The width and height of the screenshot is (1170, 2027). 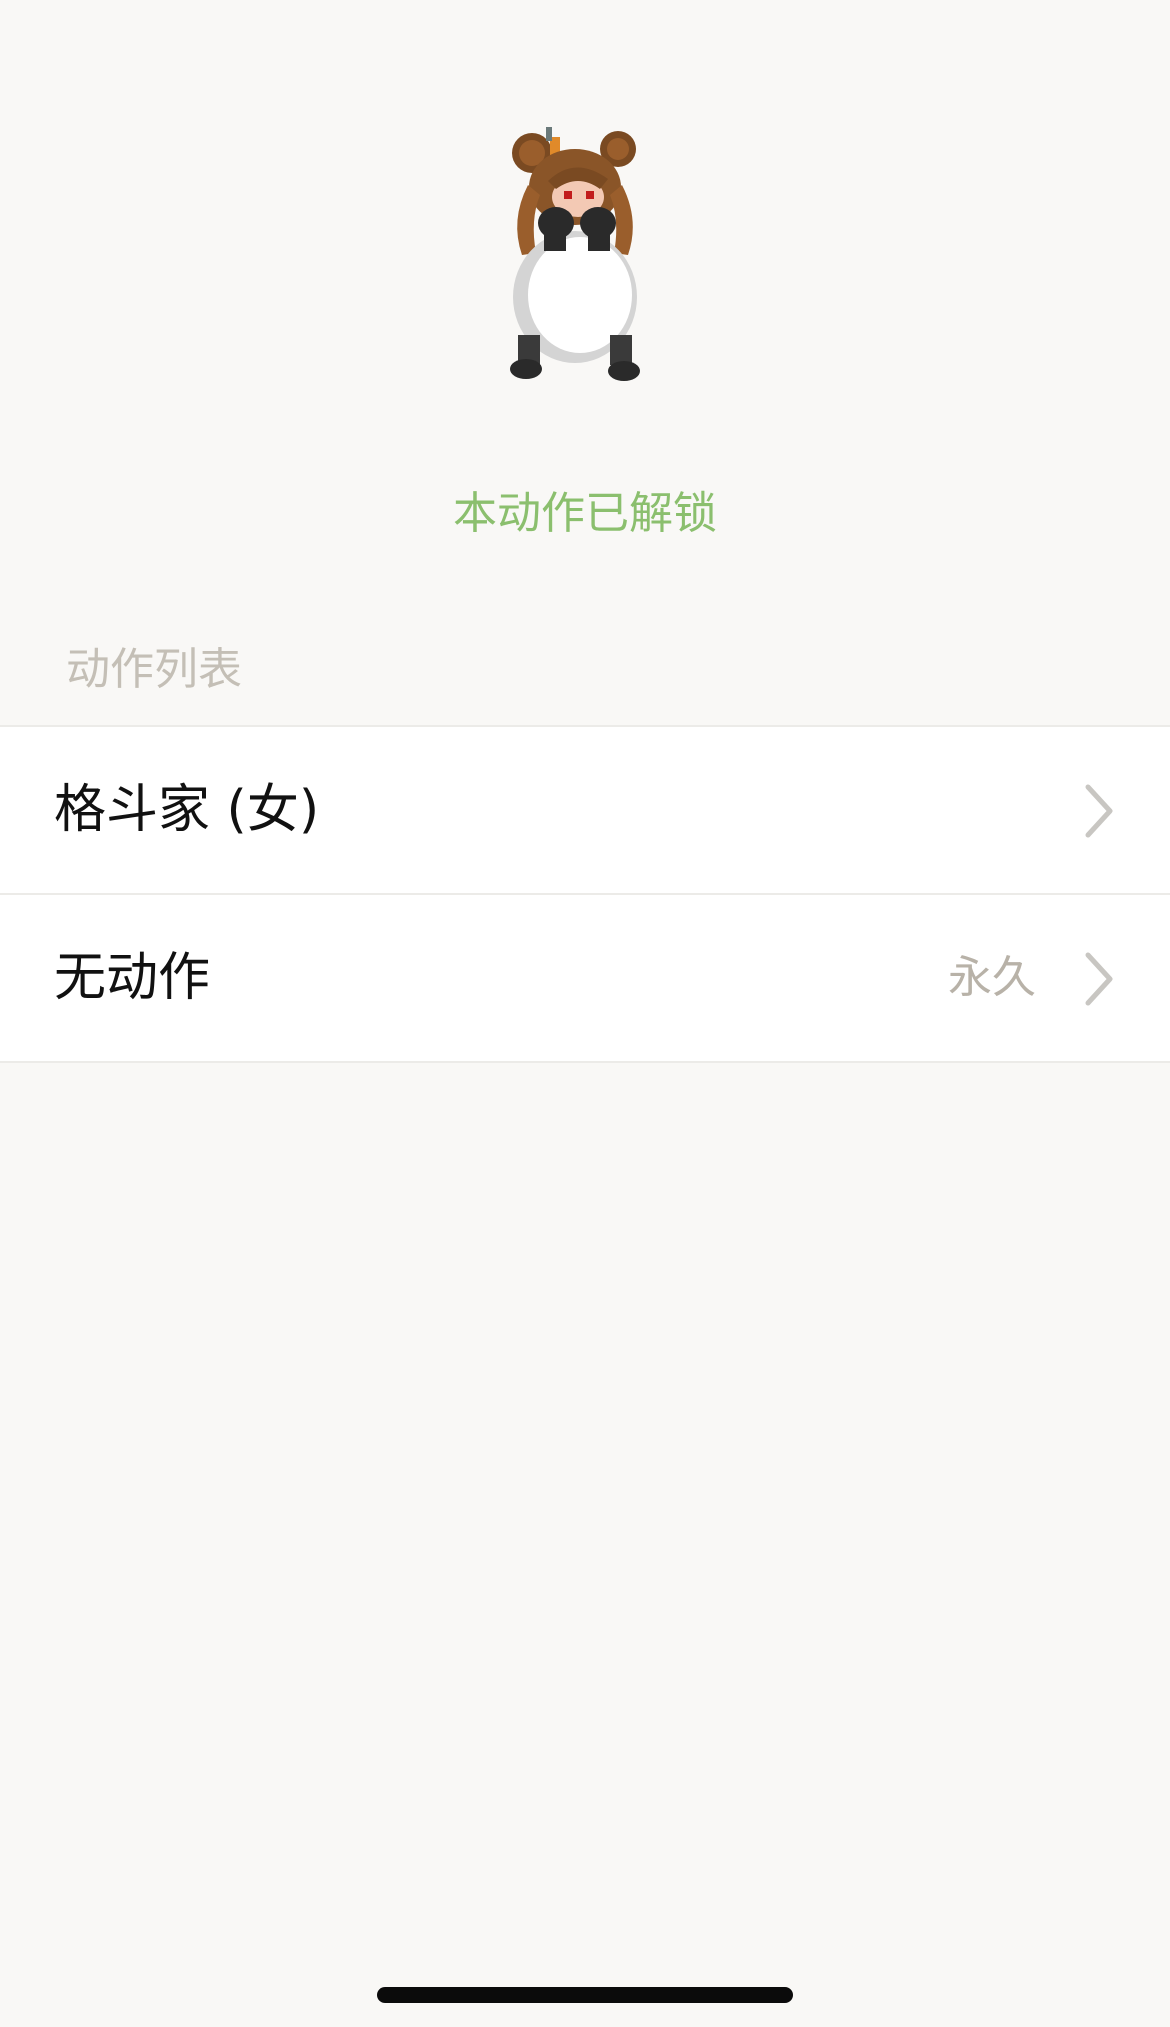 I want to click on list-item-title: 无动作, so click(x=132, y=978).